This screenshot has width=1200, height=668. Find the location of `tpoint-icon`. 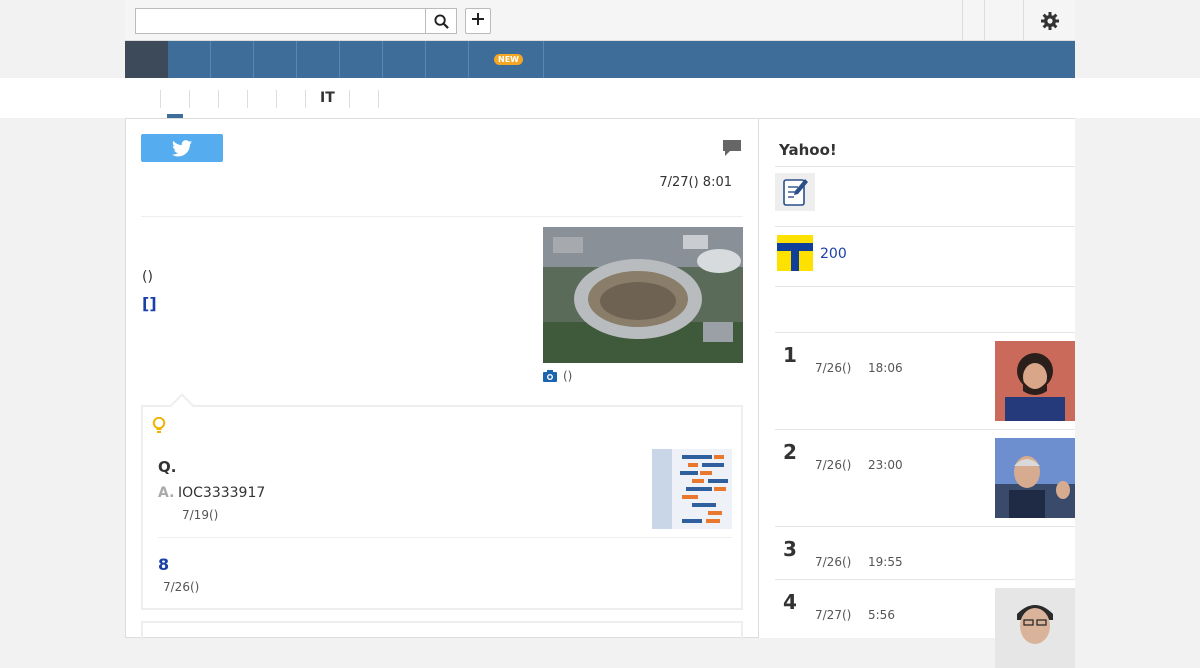

tpoint-icon is located at coordinates (795, 253).